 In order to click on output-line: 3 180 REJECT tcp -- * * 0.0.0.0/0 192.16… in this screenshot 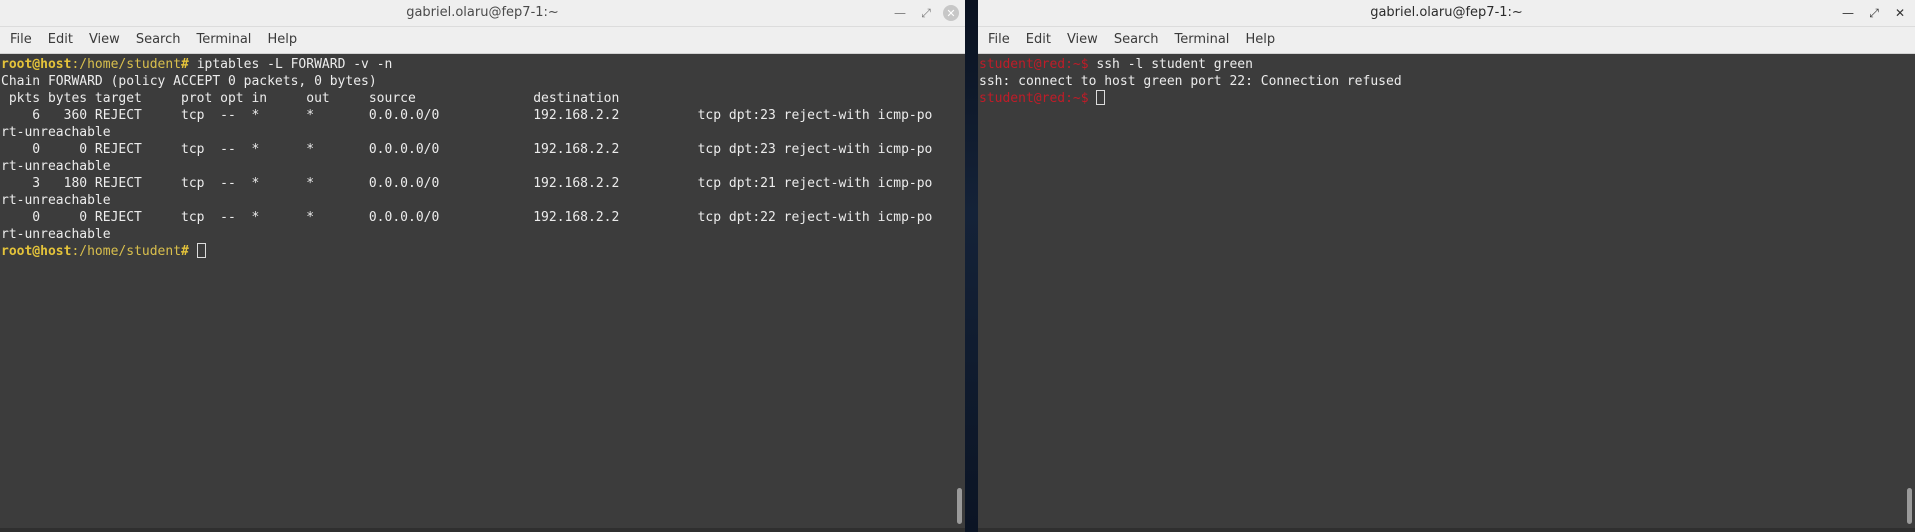, I will do `click(467, 183)`.